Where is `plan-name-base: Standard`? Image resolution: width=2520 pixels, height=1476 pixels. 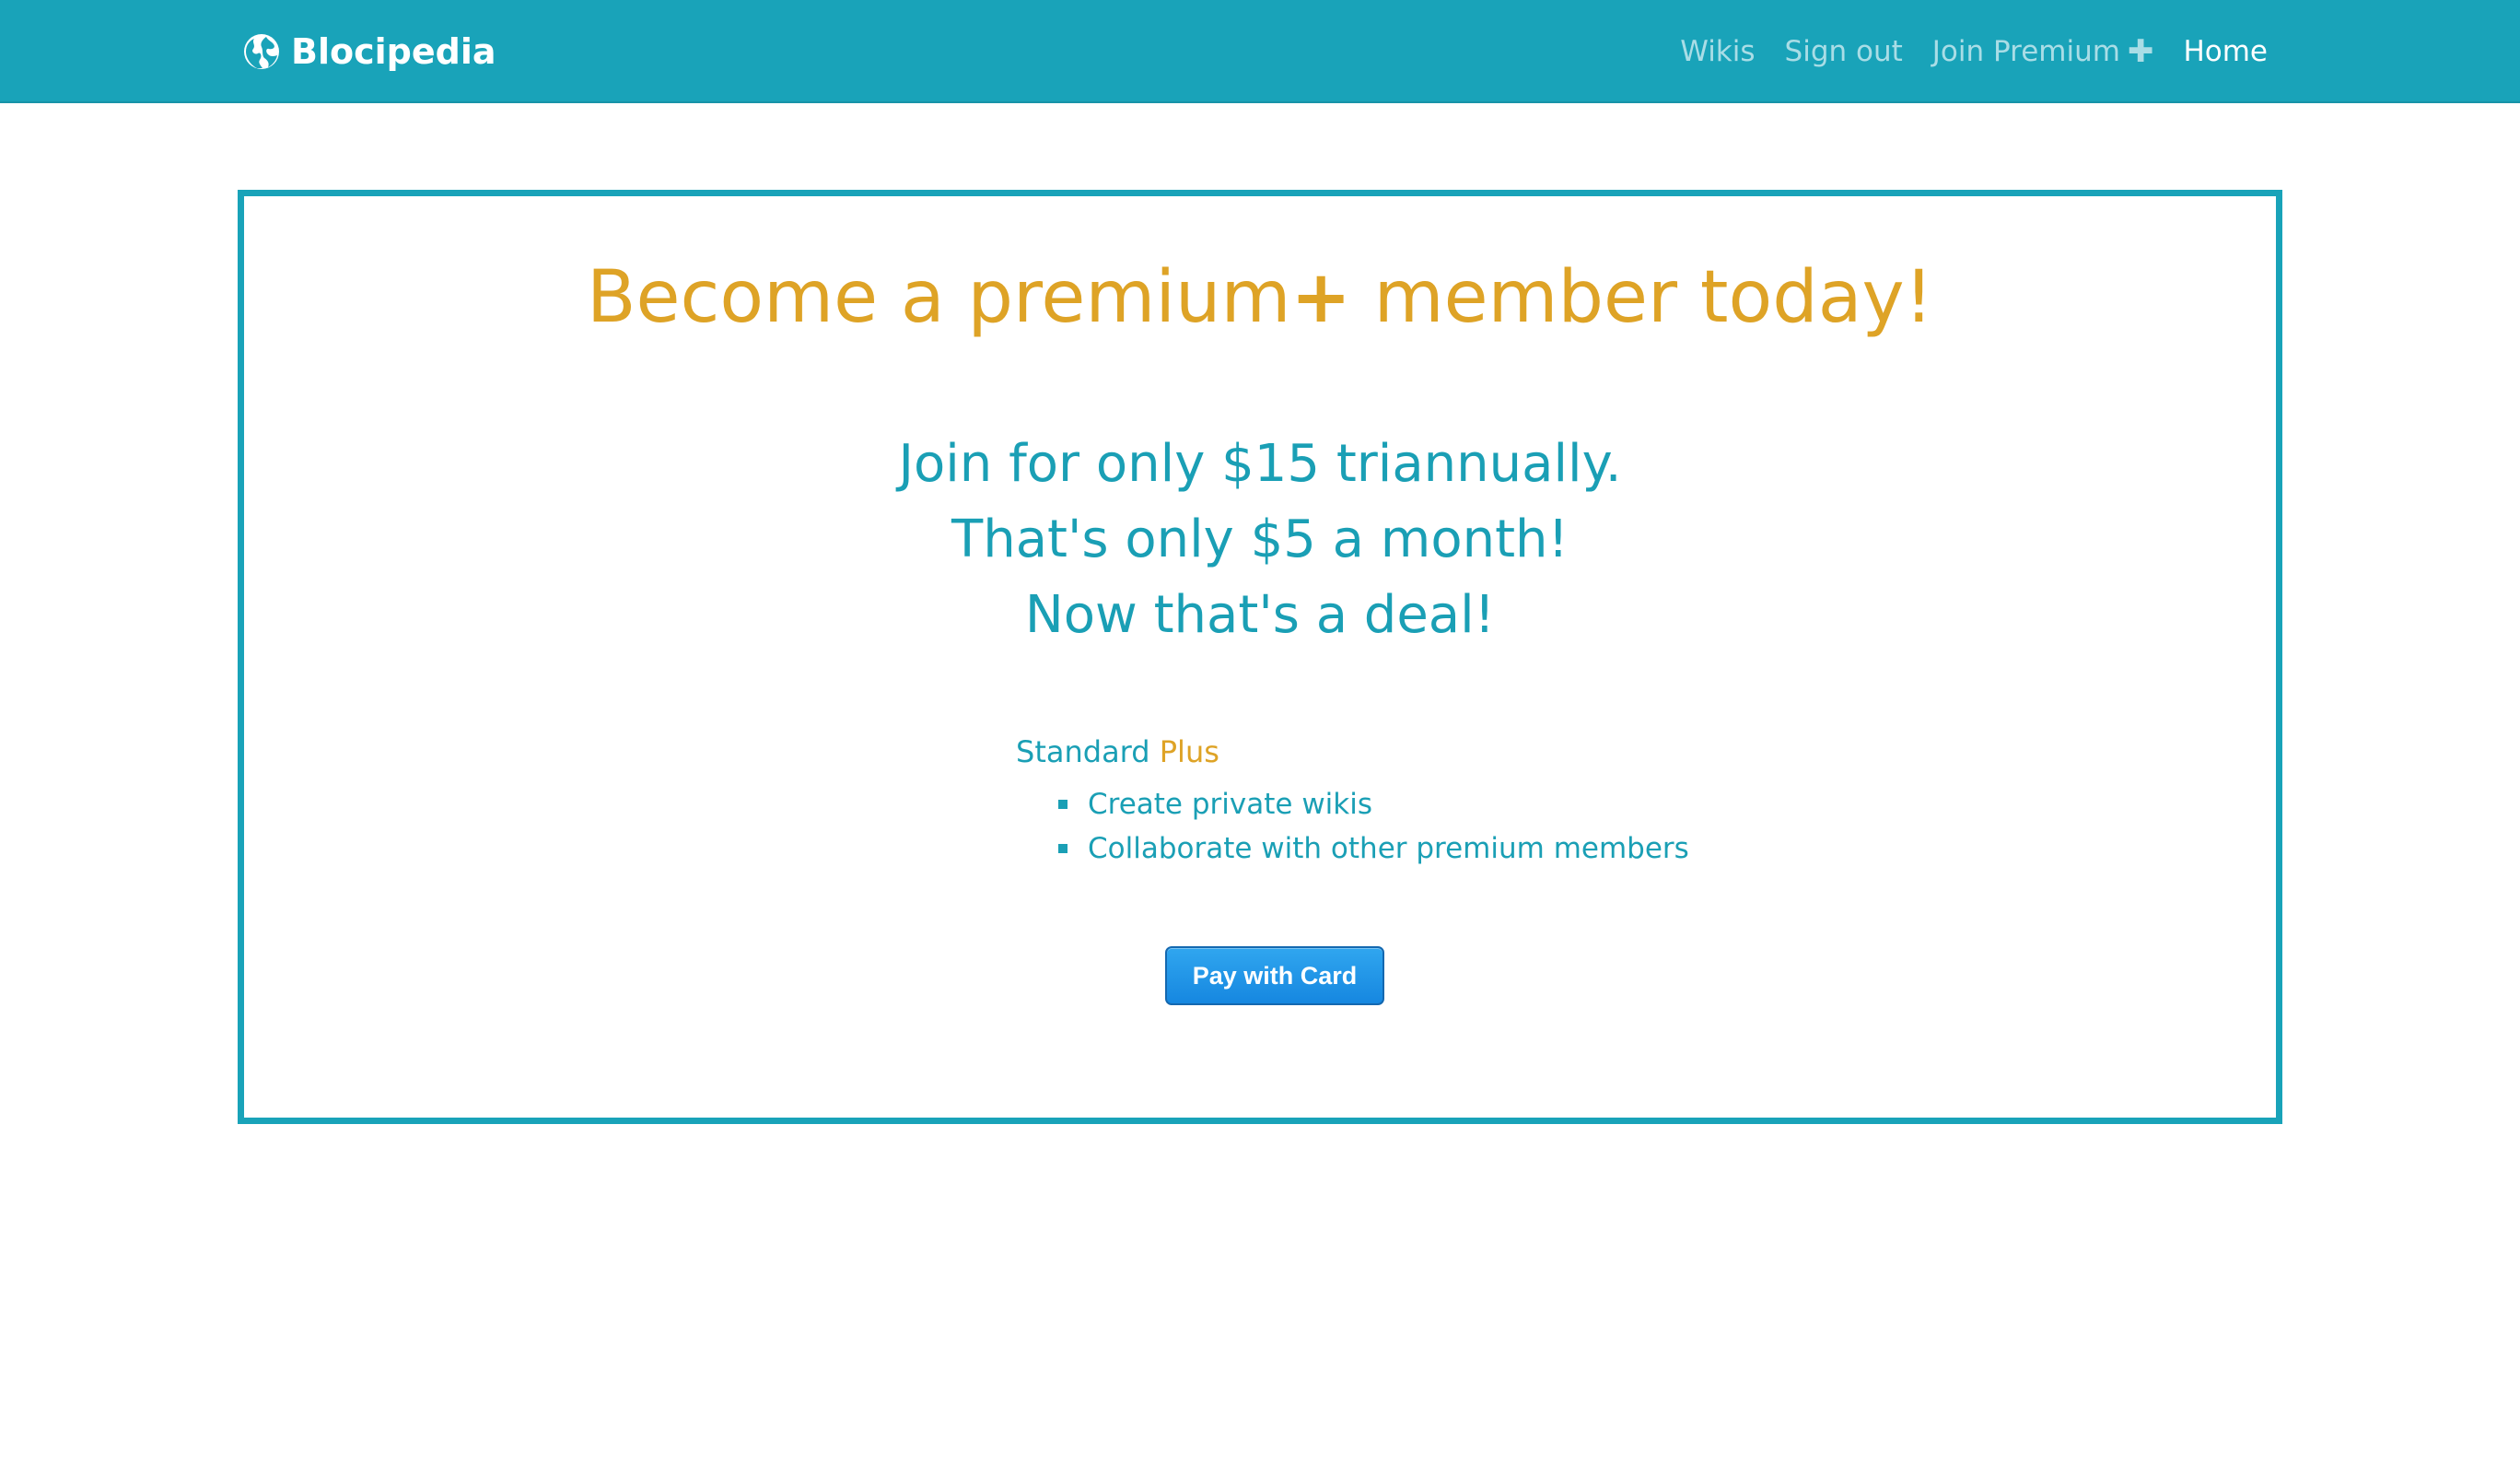
plan-name-base: Standard is located at coordinates (1083, 752).